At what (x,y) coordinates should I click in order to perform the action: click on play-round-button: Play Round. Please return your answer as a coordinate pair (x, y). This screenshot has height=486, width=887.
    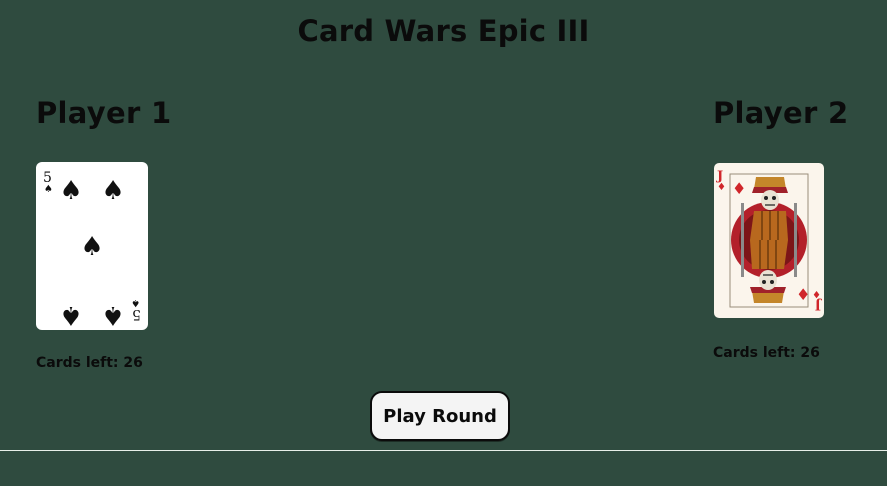
    Looking at the image, I should click on (440, 416).